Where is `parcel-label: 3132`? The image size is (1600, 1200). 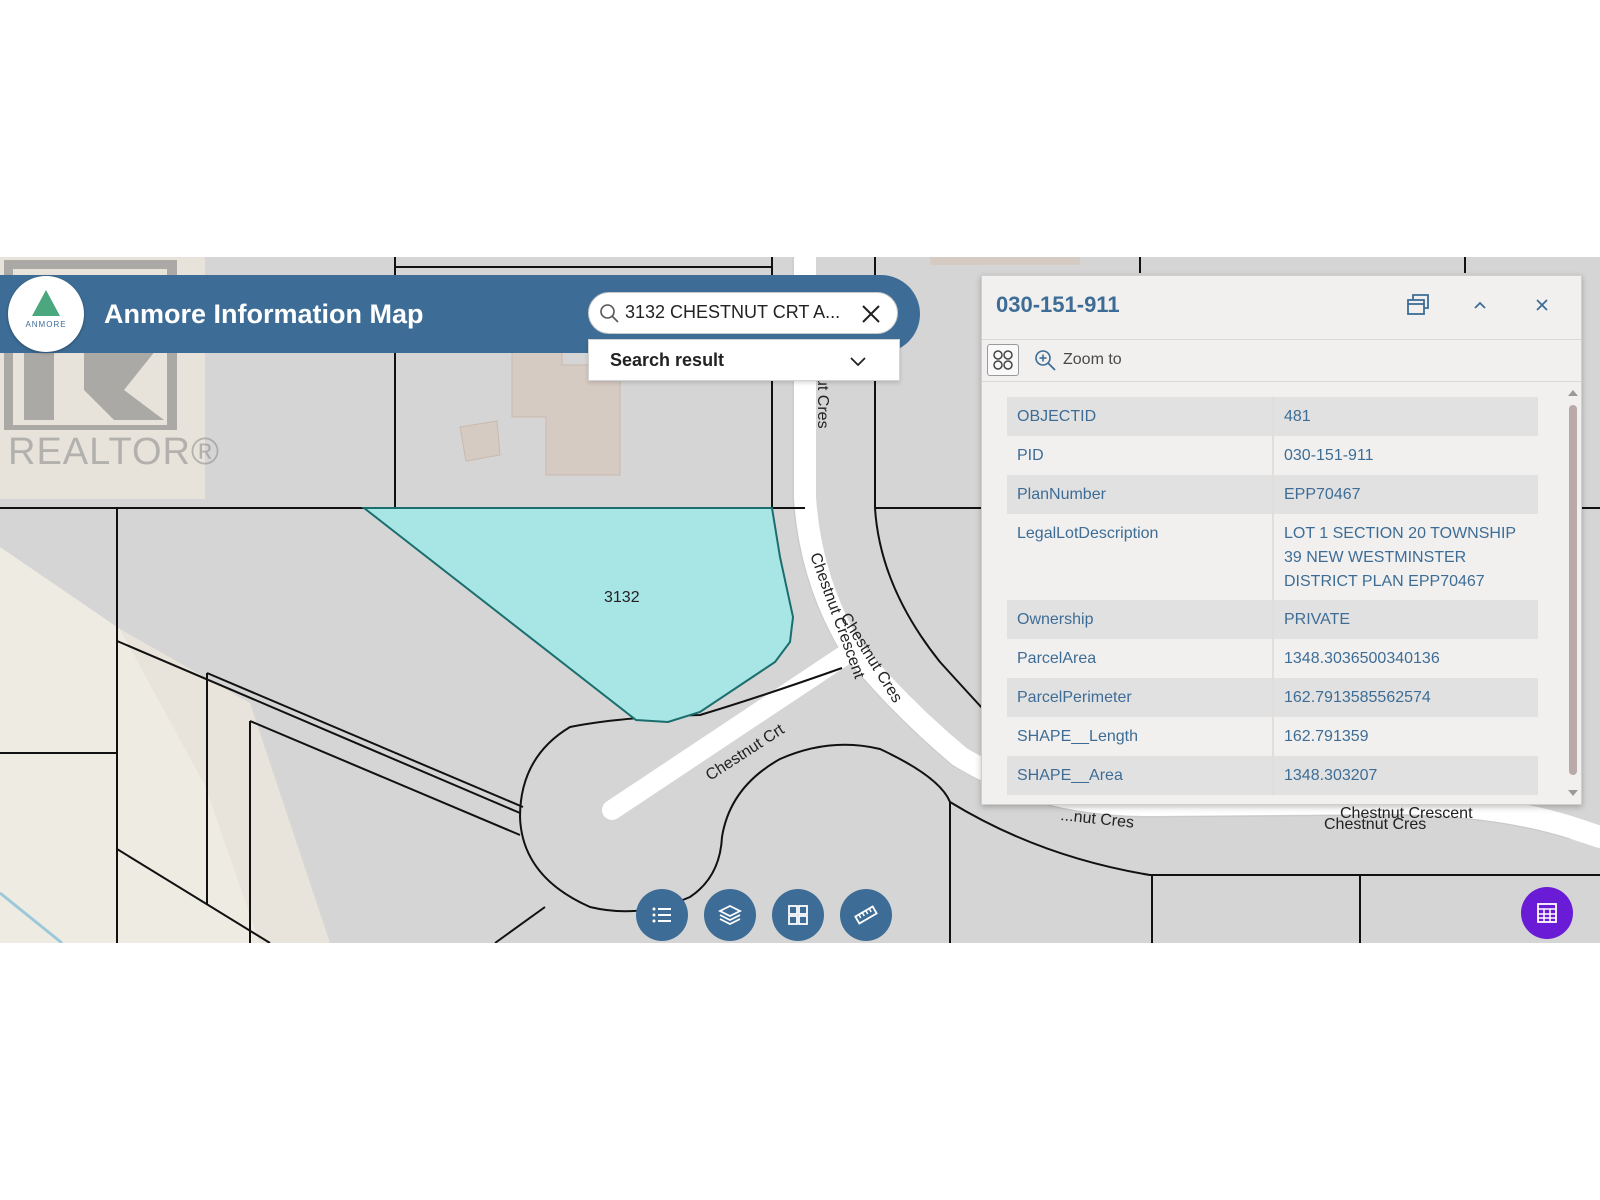 parcel-label: 3132 is located at coordinates (622, 597).